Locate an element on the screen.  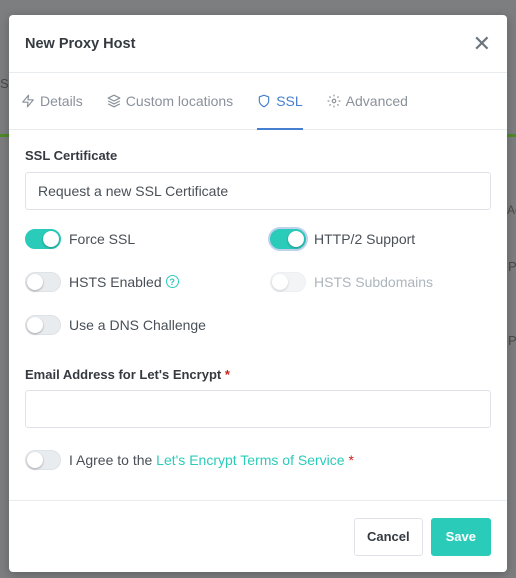
http2-option: HTTP/2 Support is located at coordinates (380, 238).